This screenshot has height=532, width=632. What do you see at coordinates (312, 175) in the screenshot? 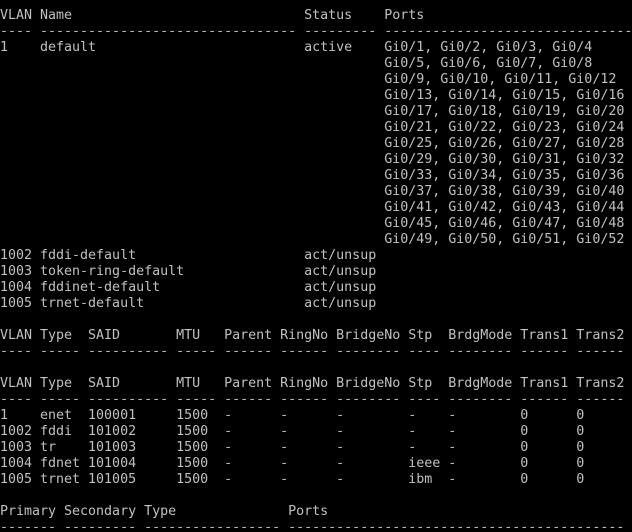
I see `vlan-brief-ports-continuation: Gi0/33, Gi0/34, Gi0/35, Gi0/36` at bounding box center [312, 175].